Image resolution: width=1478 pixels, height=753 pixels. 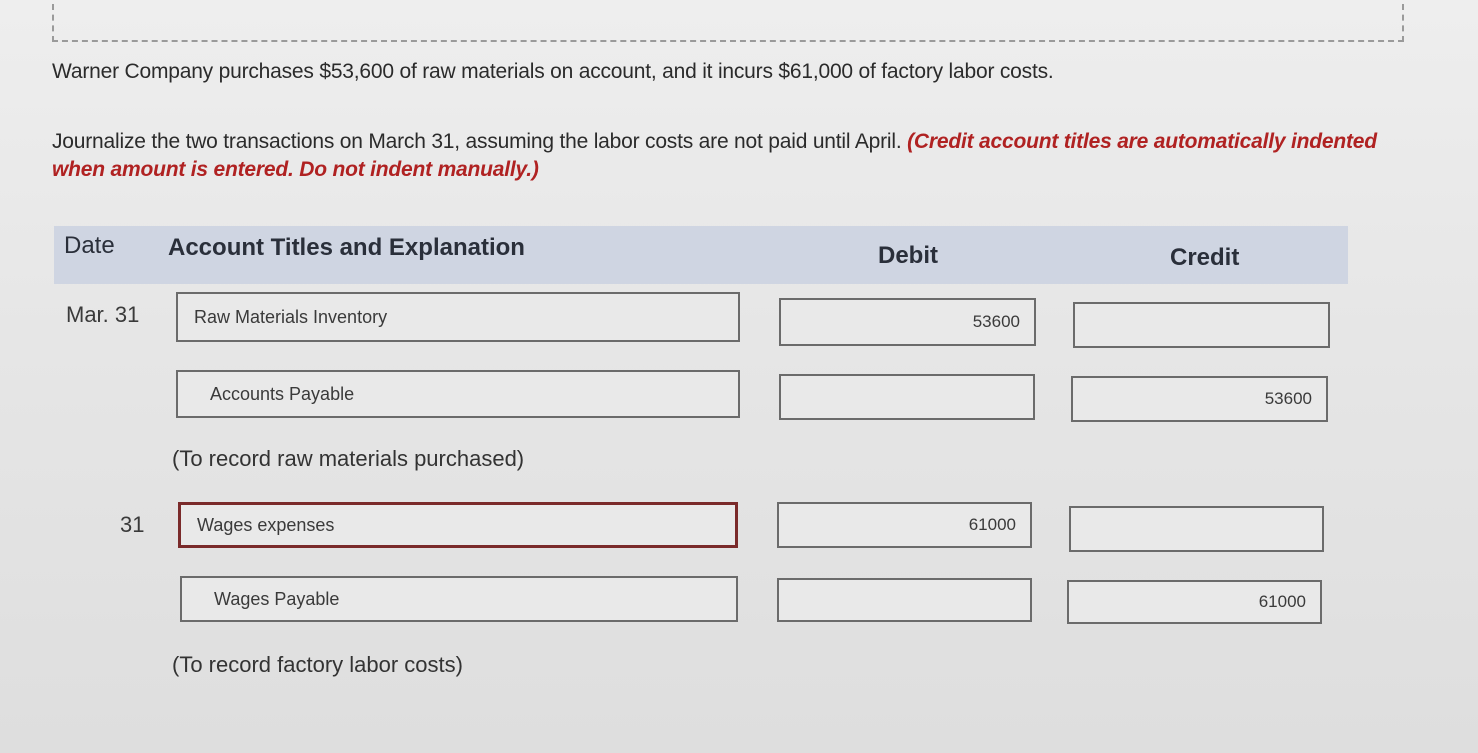 I want to click on header-credit: Credit, so click(x=1205, y=257).